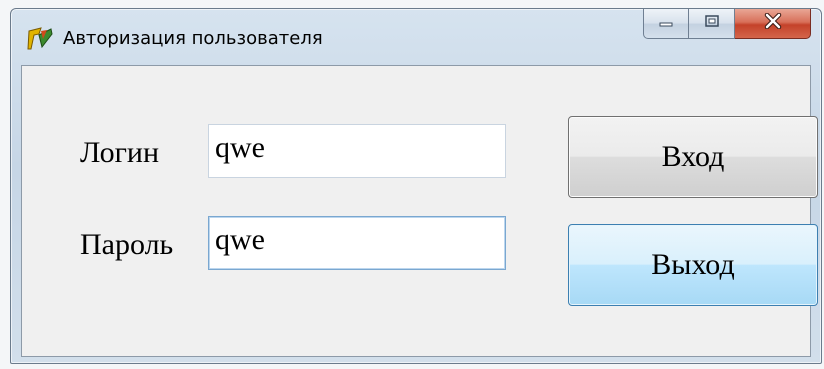 Image resolution: width=824 pixels, height=369 pixels. What do you see at coordinates (416, 37) in the screenshot?
I see `title-bar: Авторизация пользователя` at bounding box center [416, 37].